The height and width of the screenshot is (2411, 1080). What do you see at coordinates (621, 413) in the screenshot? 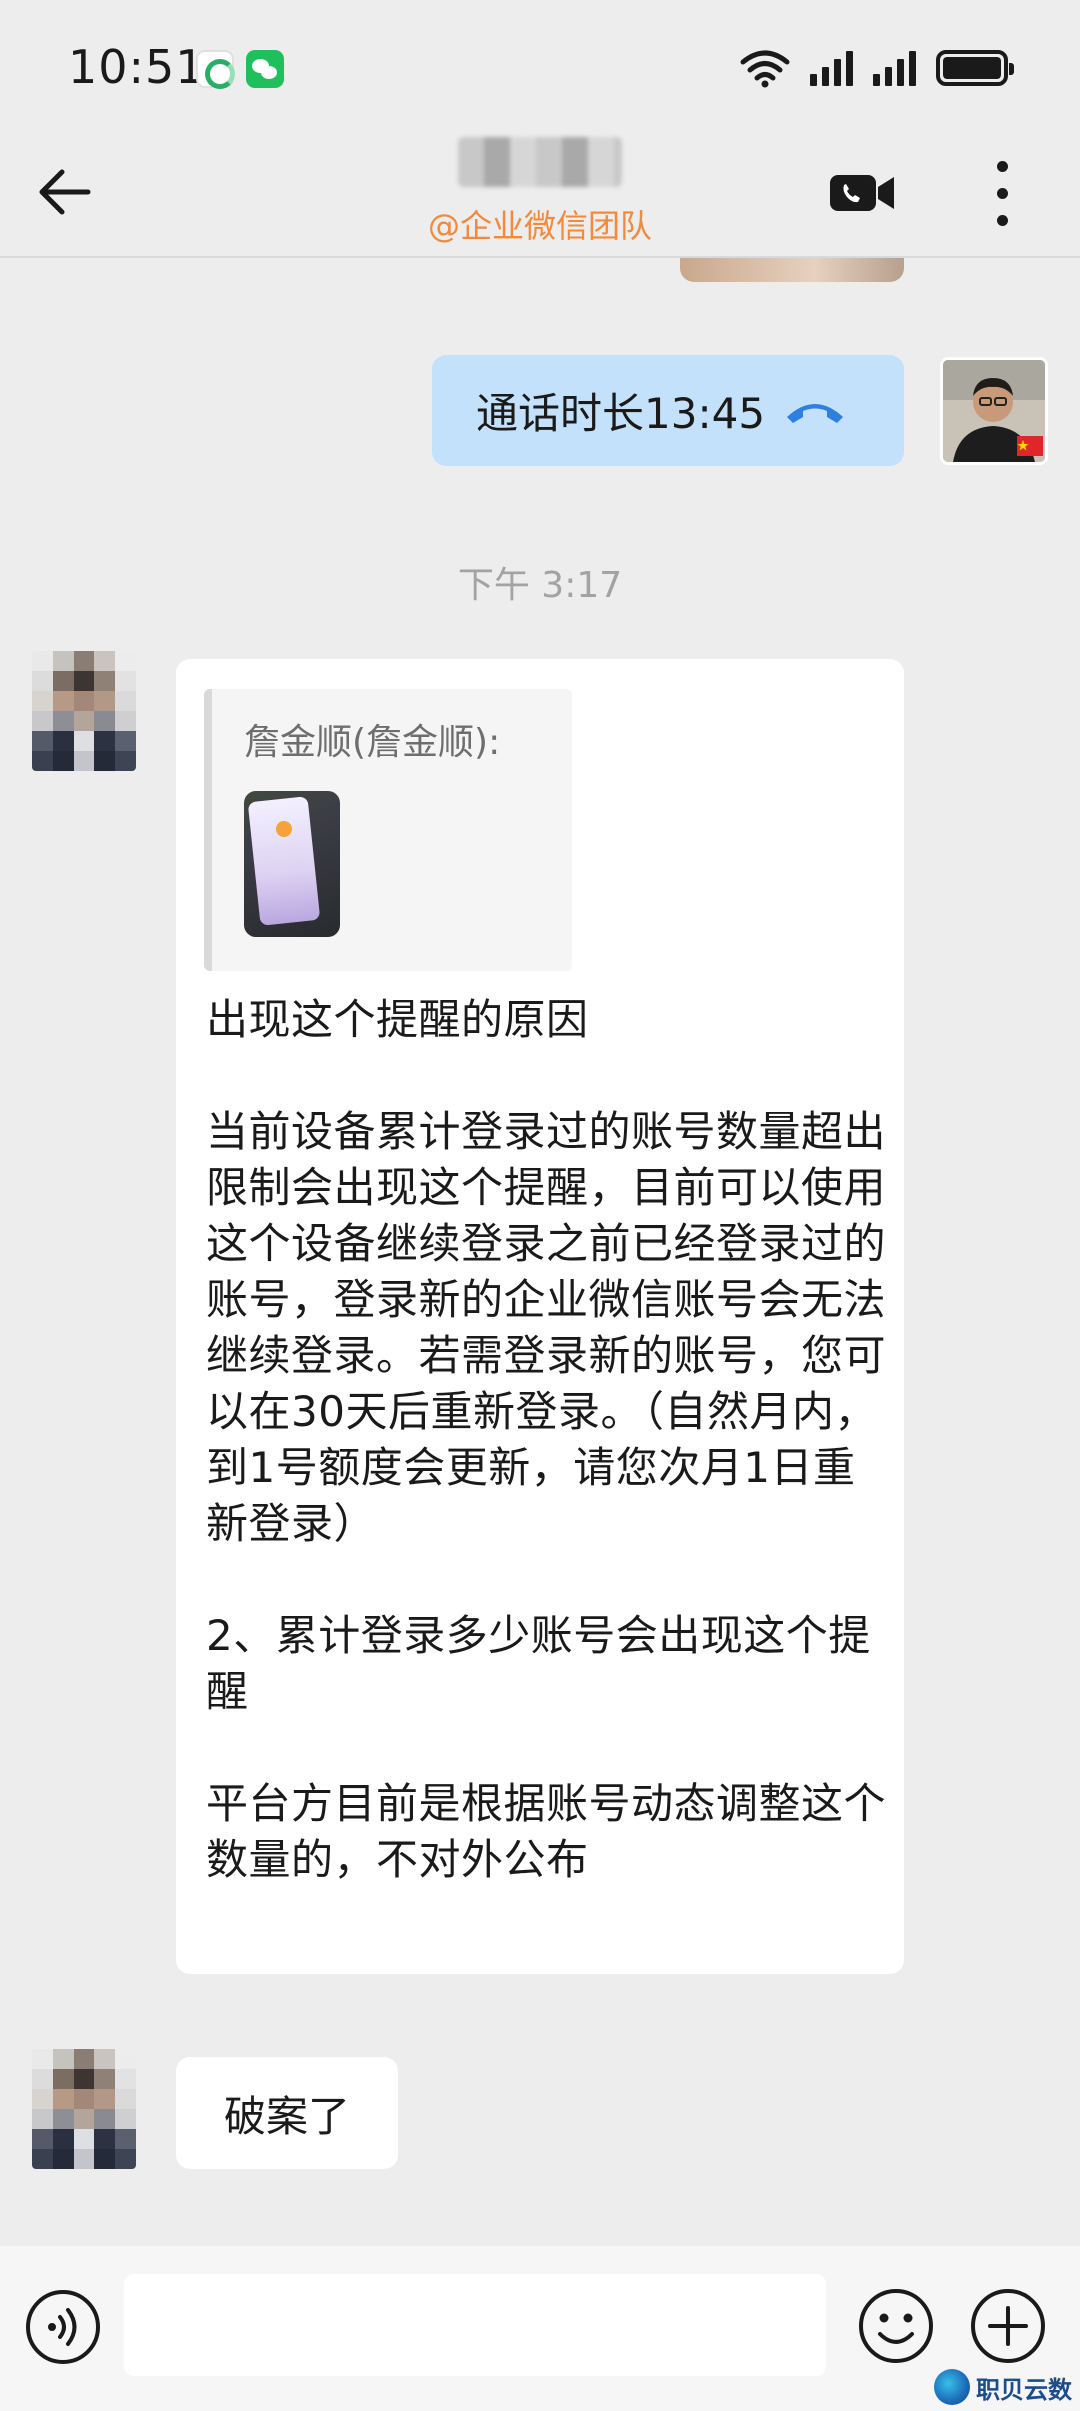
I see `call-duration-text: 通话时长13:45` at bounding box center [621, 413].